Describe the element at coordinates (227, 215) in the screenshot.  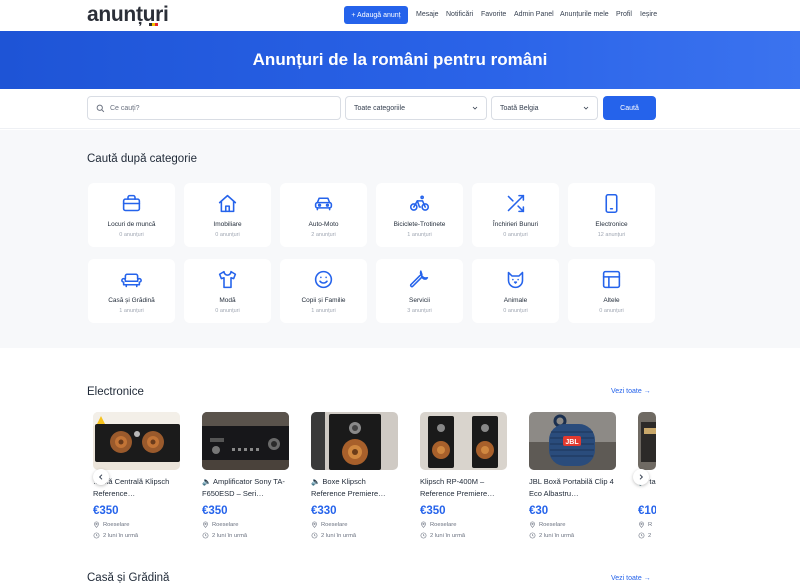
I see `category-card-real-estate: Imobiliare 0 anunțuri` at that location.